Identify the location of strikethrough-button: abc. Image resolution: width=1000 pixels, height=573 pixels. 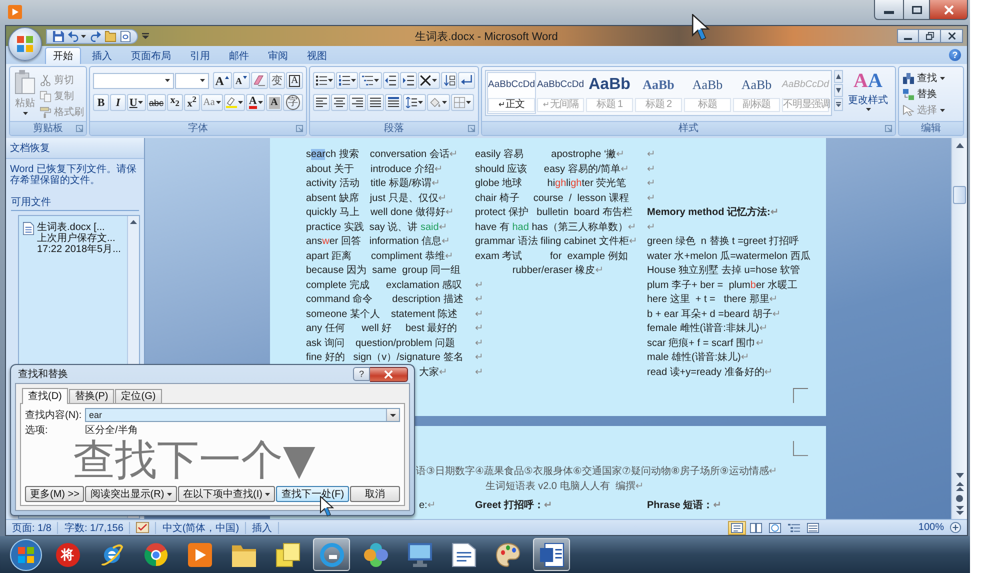
(156, 102).